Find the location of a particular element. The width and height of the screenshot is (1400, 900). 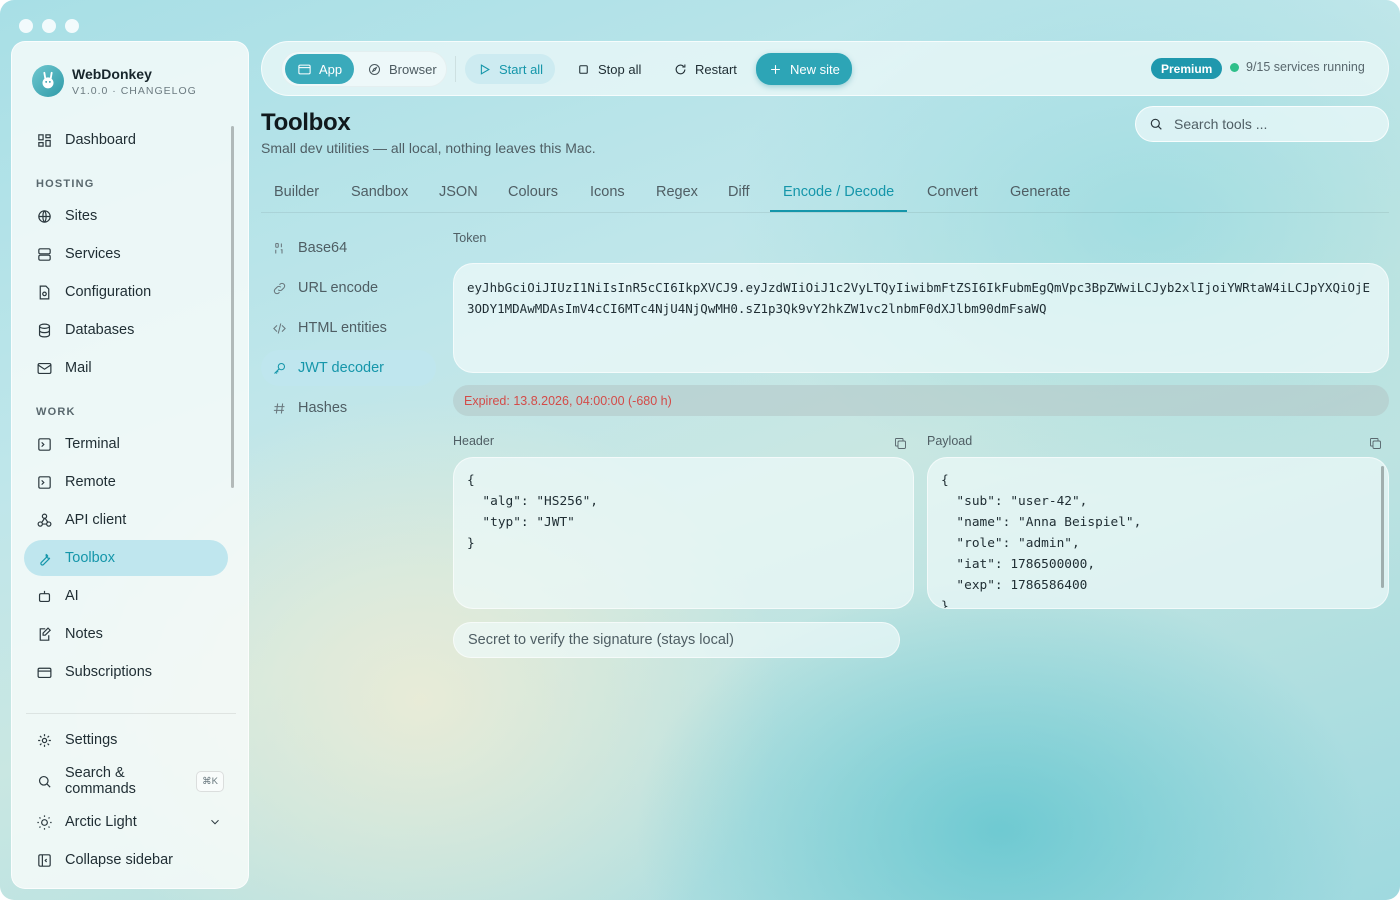

sidebar-item-label: Search & commands is located at coordinates (100, 781).